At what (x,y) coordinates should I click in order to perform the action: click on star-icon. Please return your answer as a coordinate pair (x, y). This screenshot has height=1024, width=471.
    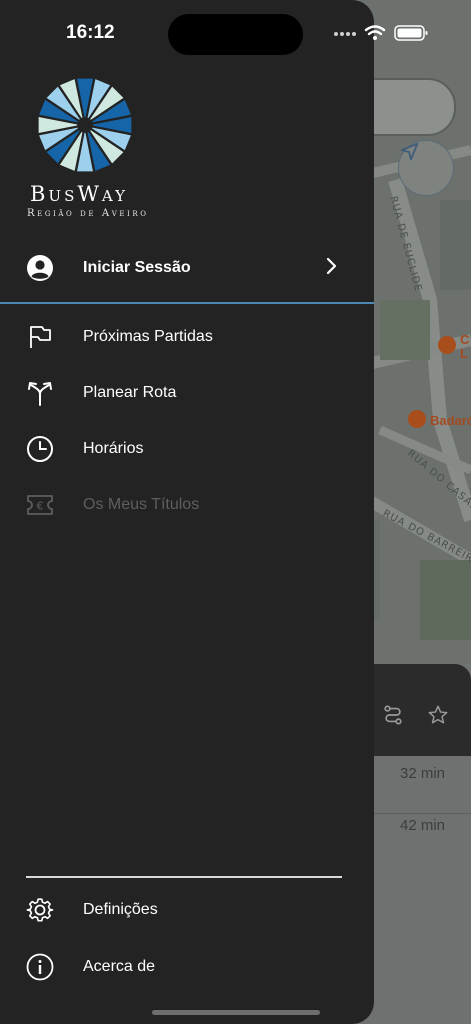
    Looking at the image, I should click on (438, 715).